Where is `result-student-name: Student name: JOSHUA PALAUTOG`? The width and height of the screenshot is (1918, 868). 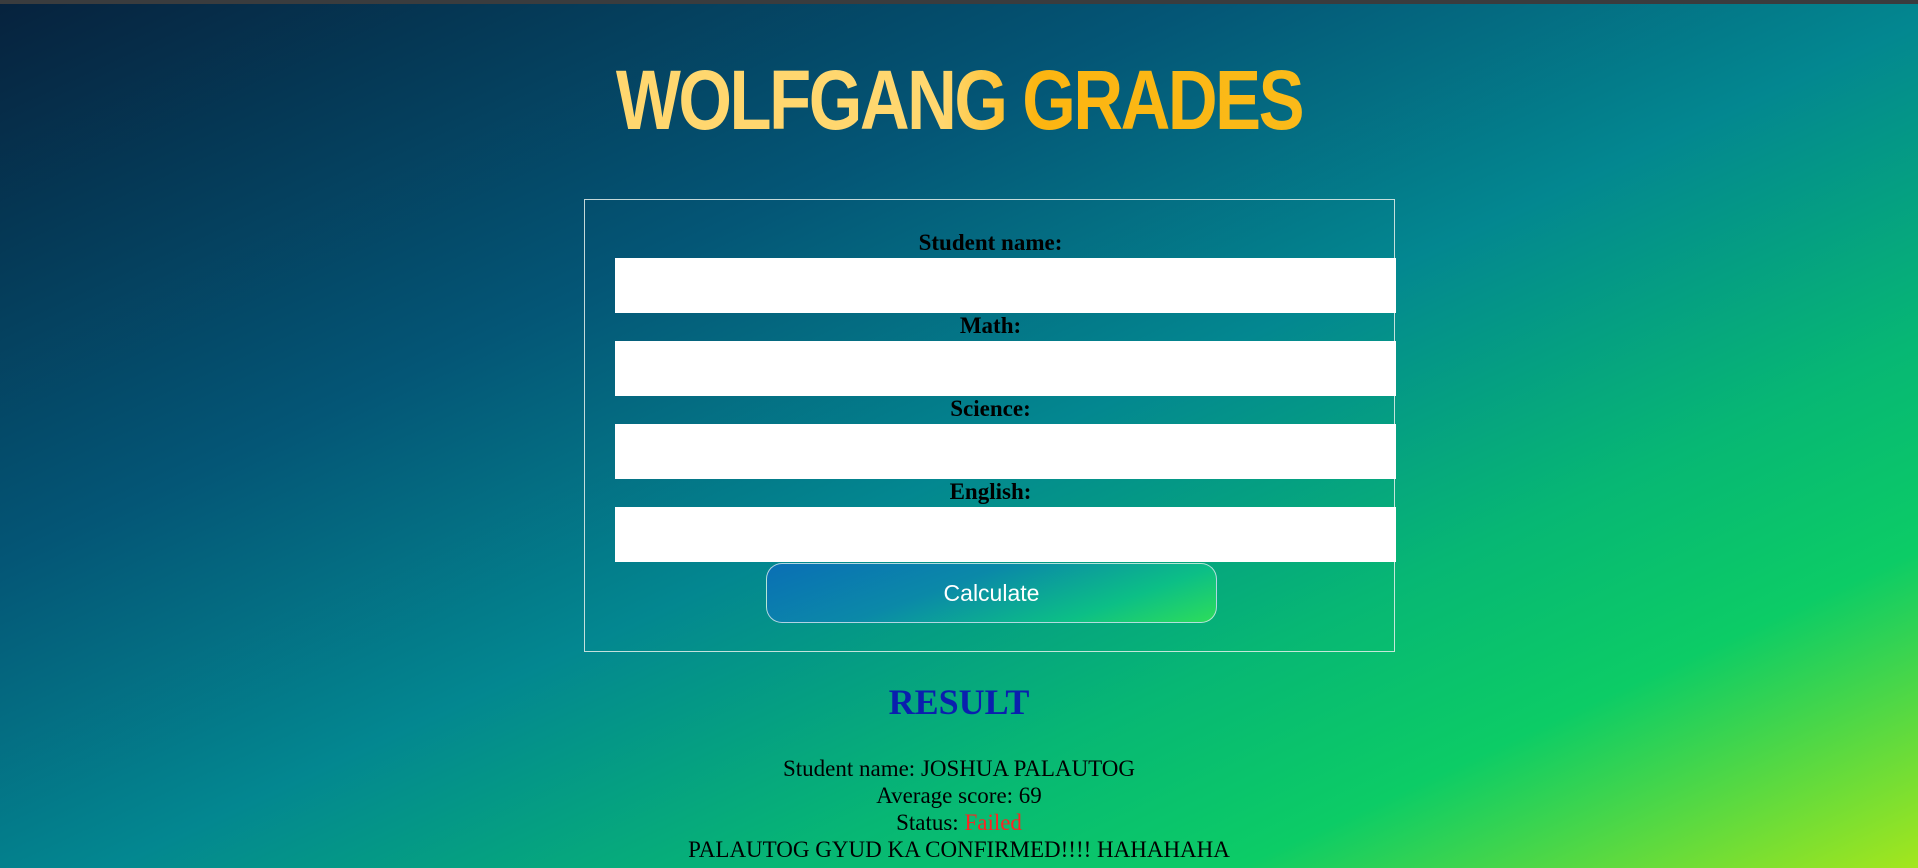 result-student-name: Student name: JOSHUA PALAUTOG is located at coordinates (959, 768).